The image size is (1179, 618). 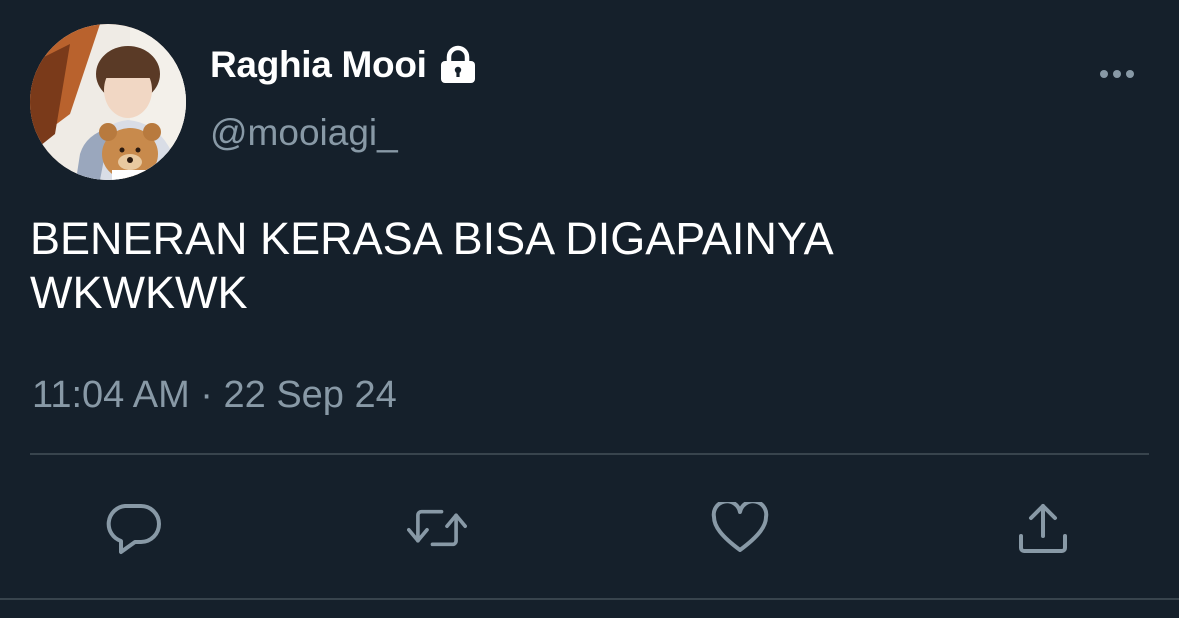 I want to click on retweet-icon, so click(x=437, y=528).